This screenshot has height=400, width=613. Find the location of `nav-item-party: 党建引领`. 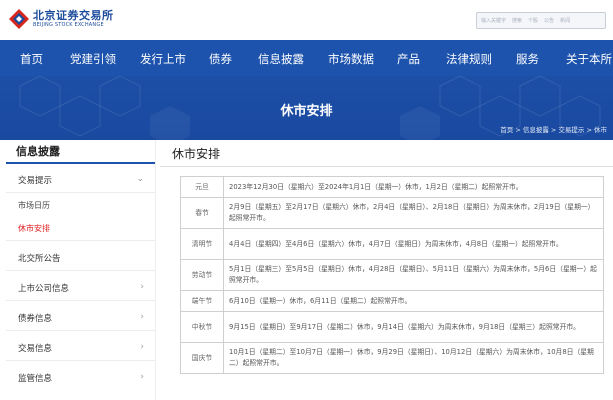

nav-item-party: 党建引领 is located at coordinates (93, 59).